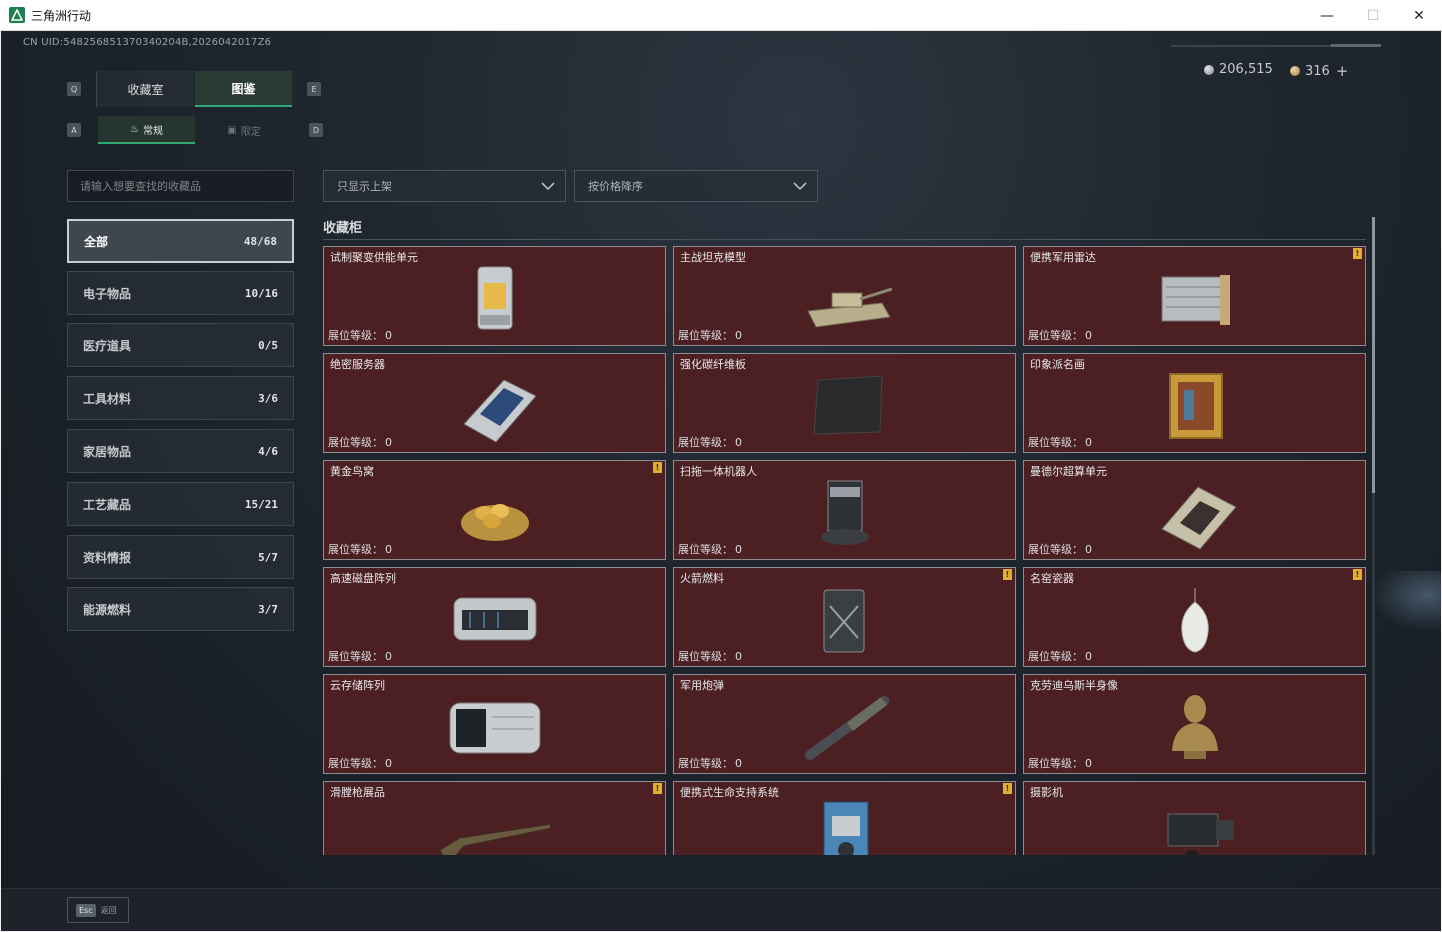  What do you see at coordinates (615, 186) in the screenshot?
I see `sort-value: 按价格降序` at bounding box center [615, 186].